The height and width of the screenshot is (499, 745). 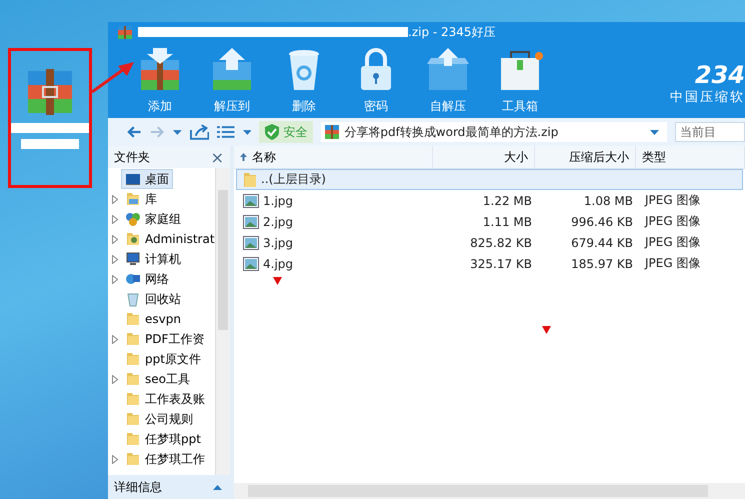 I want to click on tree-item: 桌面, so click(x=147, y=179).